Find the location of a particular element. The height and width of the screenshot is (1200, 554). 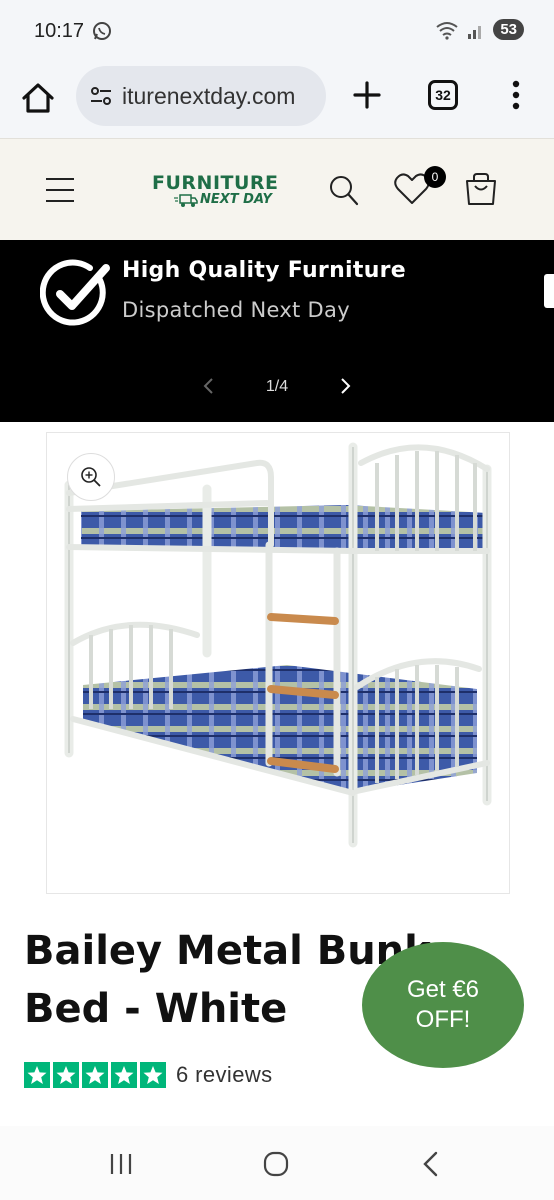

home-icon is located at coordinates (38, 98).